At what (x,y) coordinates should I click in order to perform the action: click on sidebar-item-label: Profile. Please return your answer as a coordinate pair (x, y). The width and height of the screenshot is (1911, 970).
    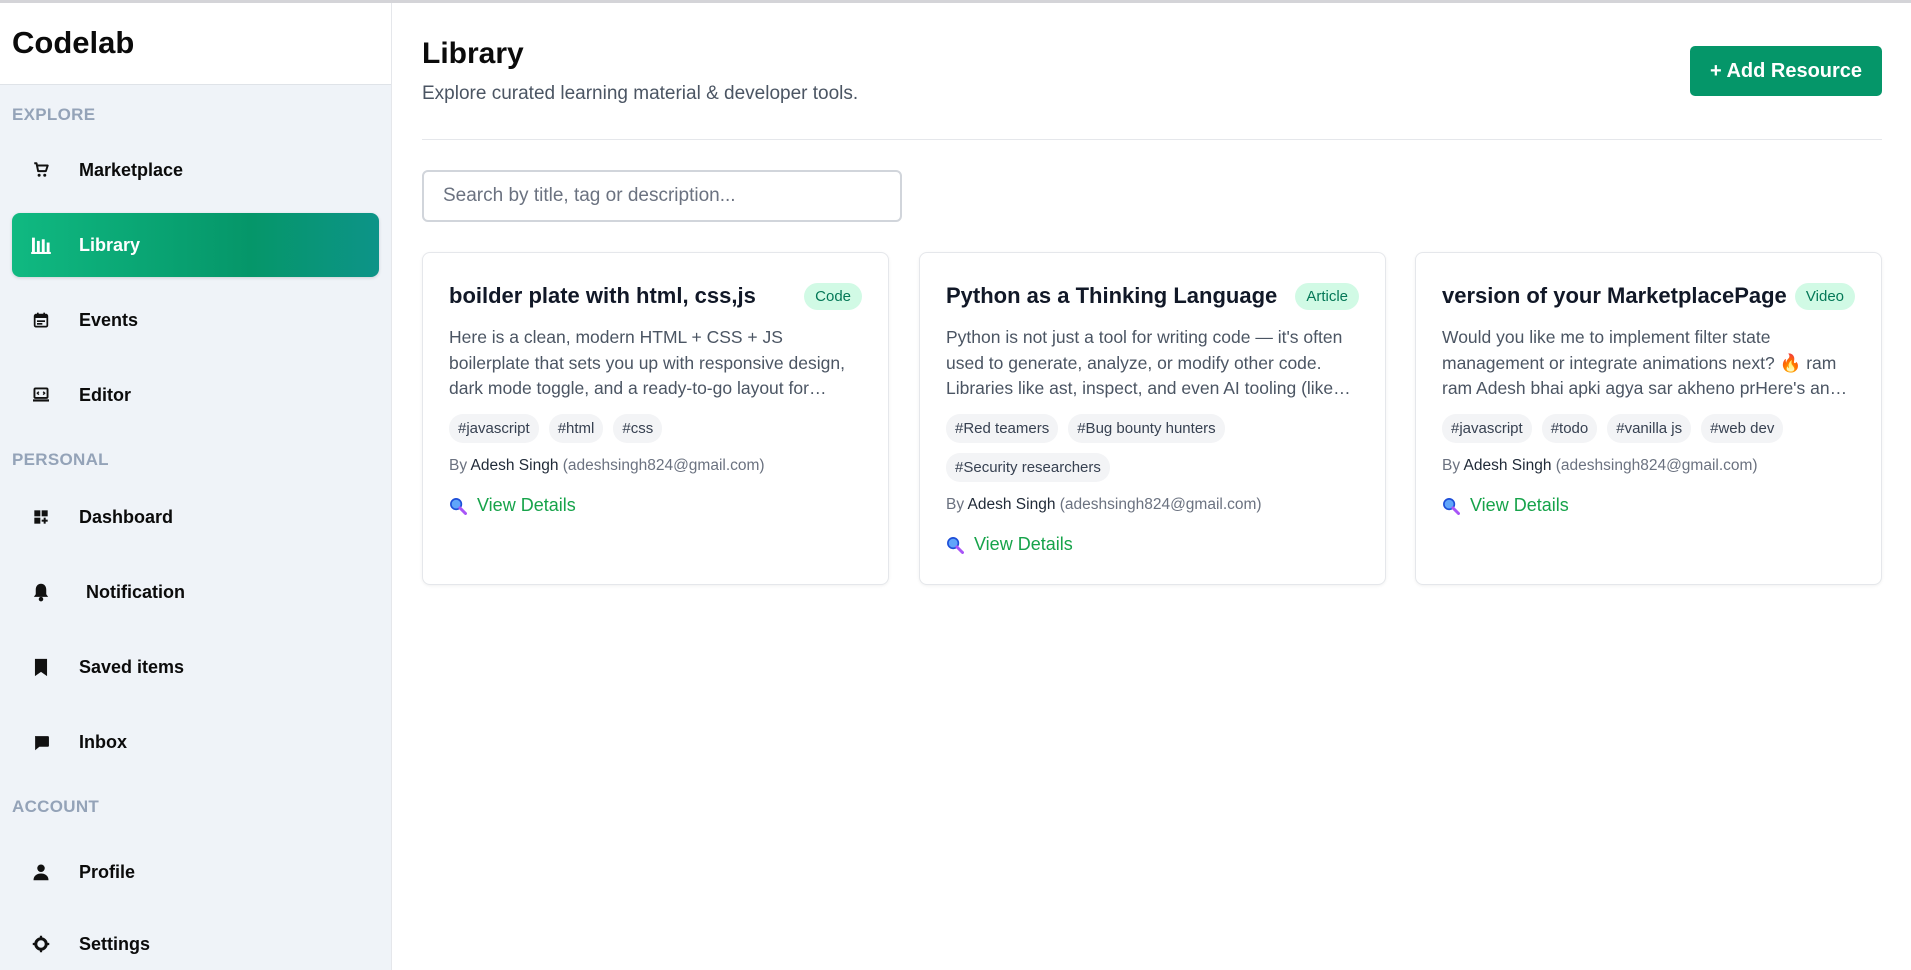
    Looking at the image, I should click on (107, 871).